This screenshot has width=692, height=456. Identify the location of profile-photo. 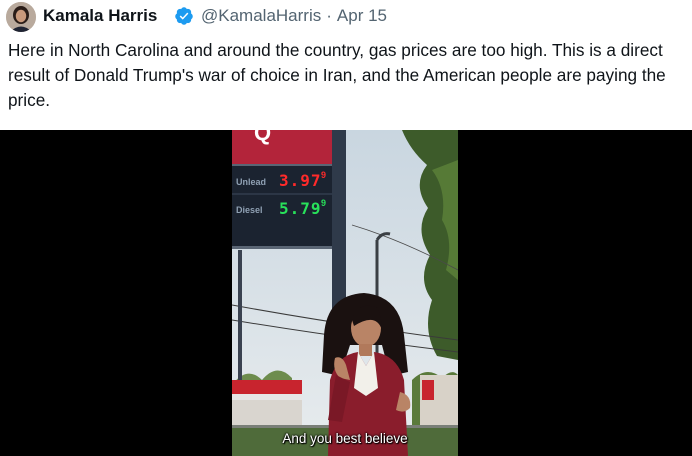
(21, 17).